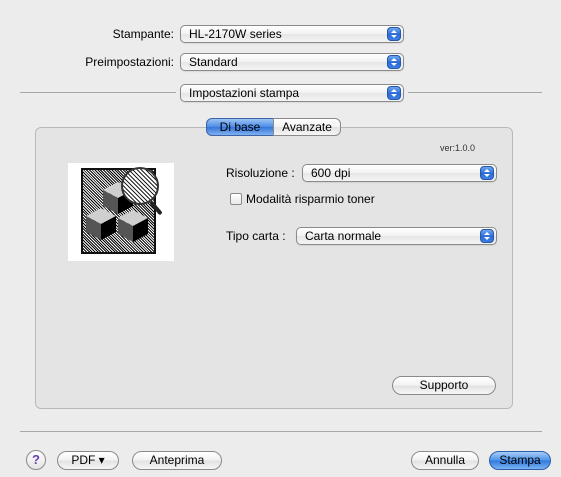 The height and width of the screenshot is (477, 561). What do you see at coordinates (520, 460) in the screenshot?
I see `print-button: Stampa` at bounding box center [520, 460].